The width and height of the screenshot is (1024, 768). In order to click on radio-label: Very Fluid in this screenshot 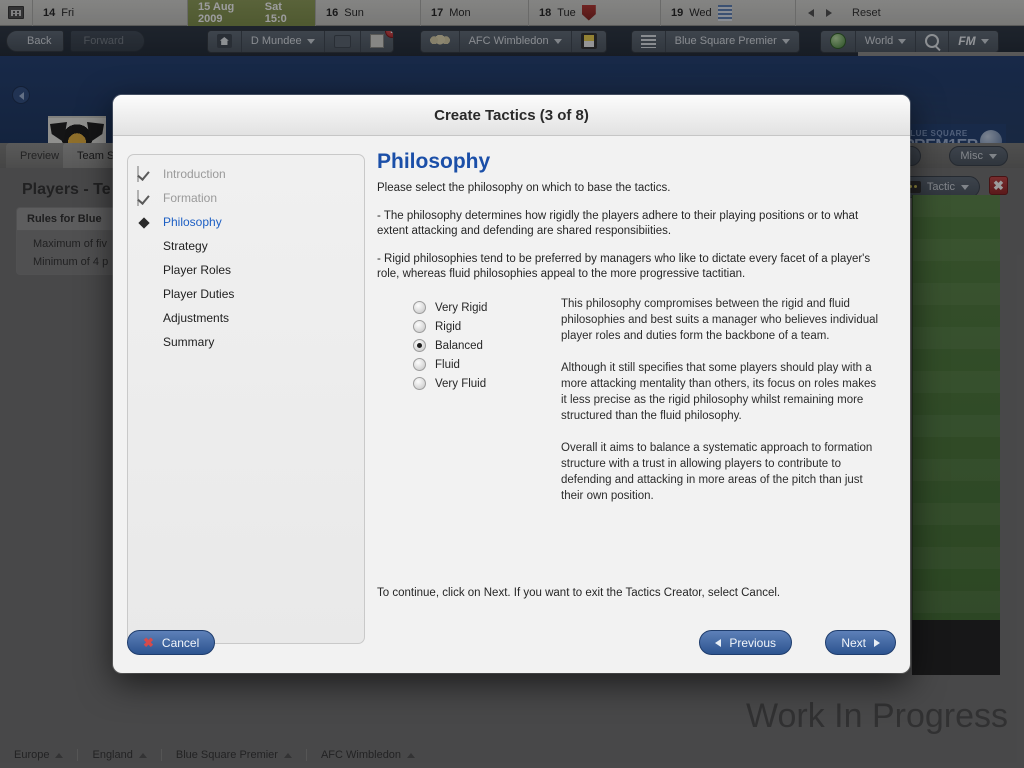, I will do `click(461, 383)`.